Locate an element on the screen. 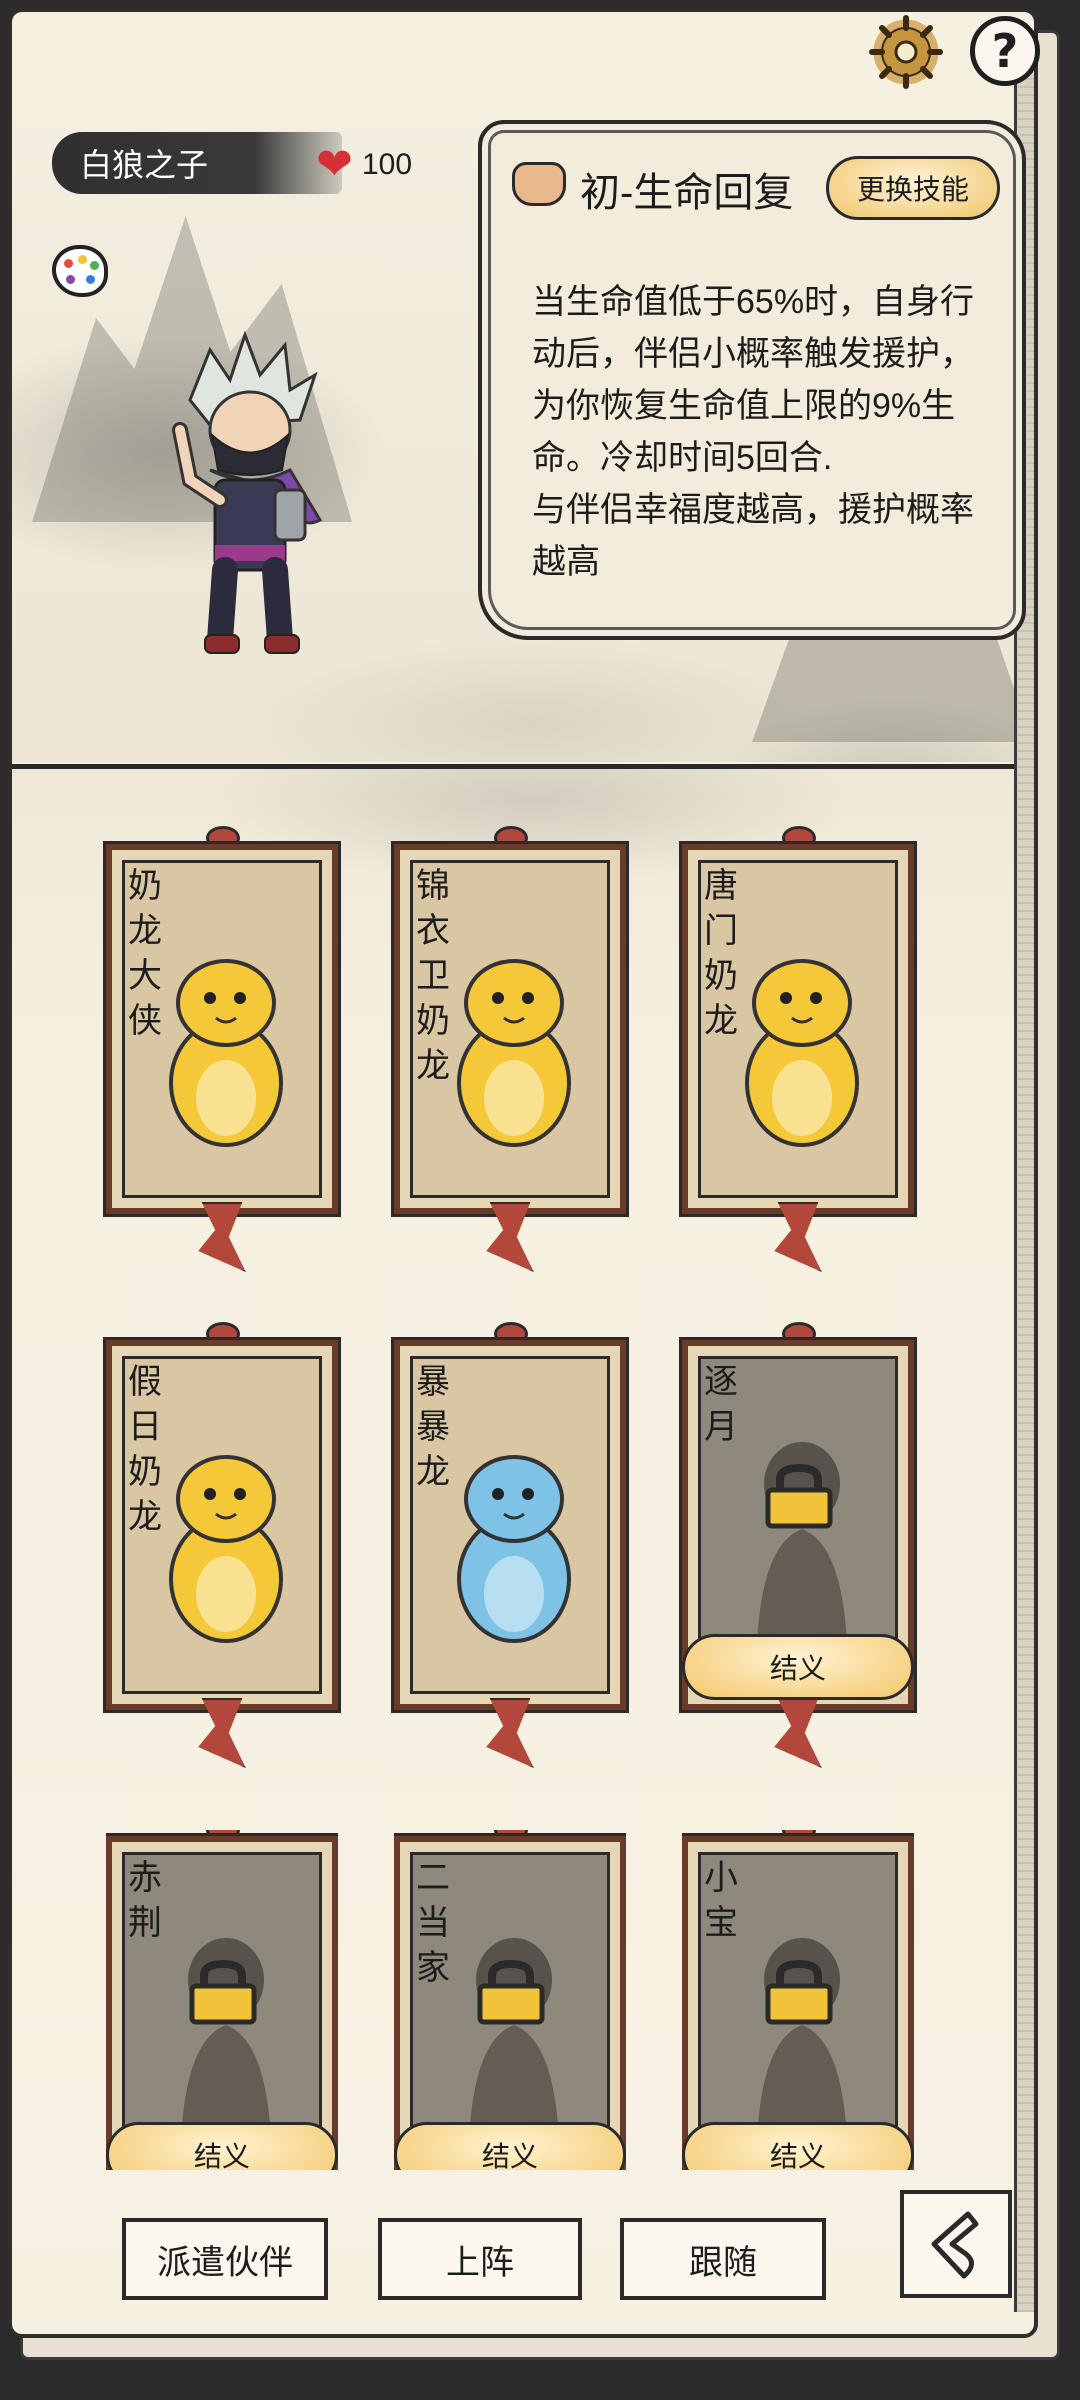  gear-icon-svg is located at coordinates (906, 52).